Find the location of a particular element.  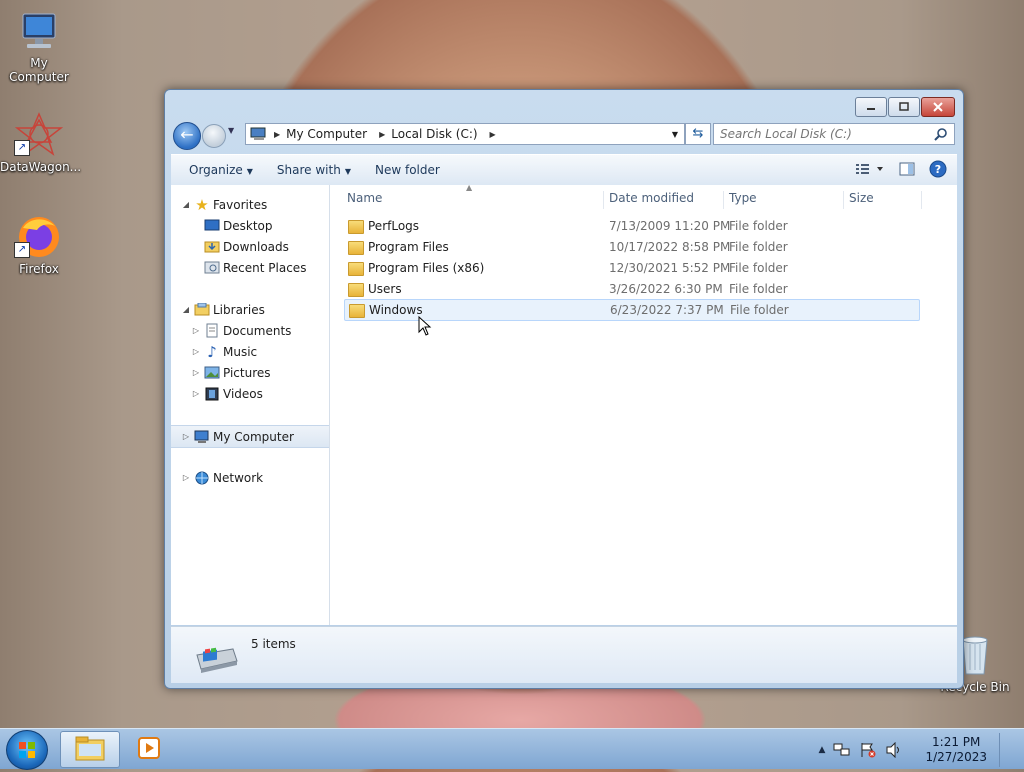

nav-music: ▷ ♪ Music is located at coordinates (250, 351).